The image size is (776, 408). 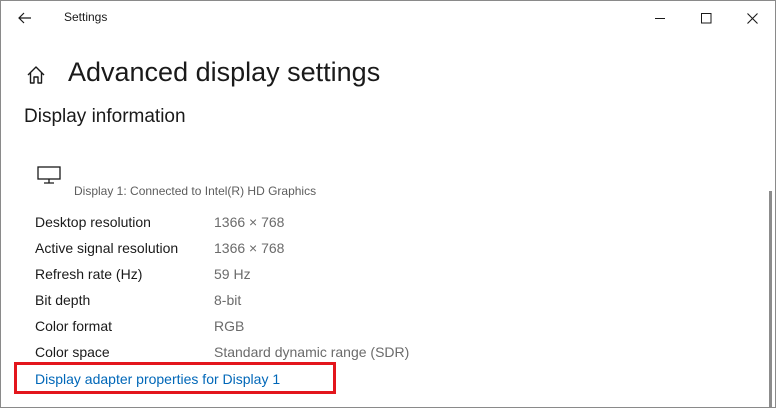 I want to click on minimize-button, so click(x=660, y=18).